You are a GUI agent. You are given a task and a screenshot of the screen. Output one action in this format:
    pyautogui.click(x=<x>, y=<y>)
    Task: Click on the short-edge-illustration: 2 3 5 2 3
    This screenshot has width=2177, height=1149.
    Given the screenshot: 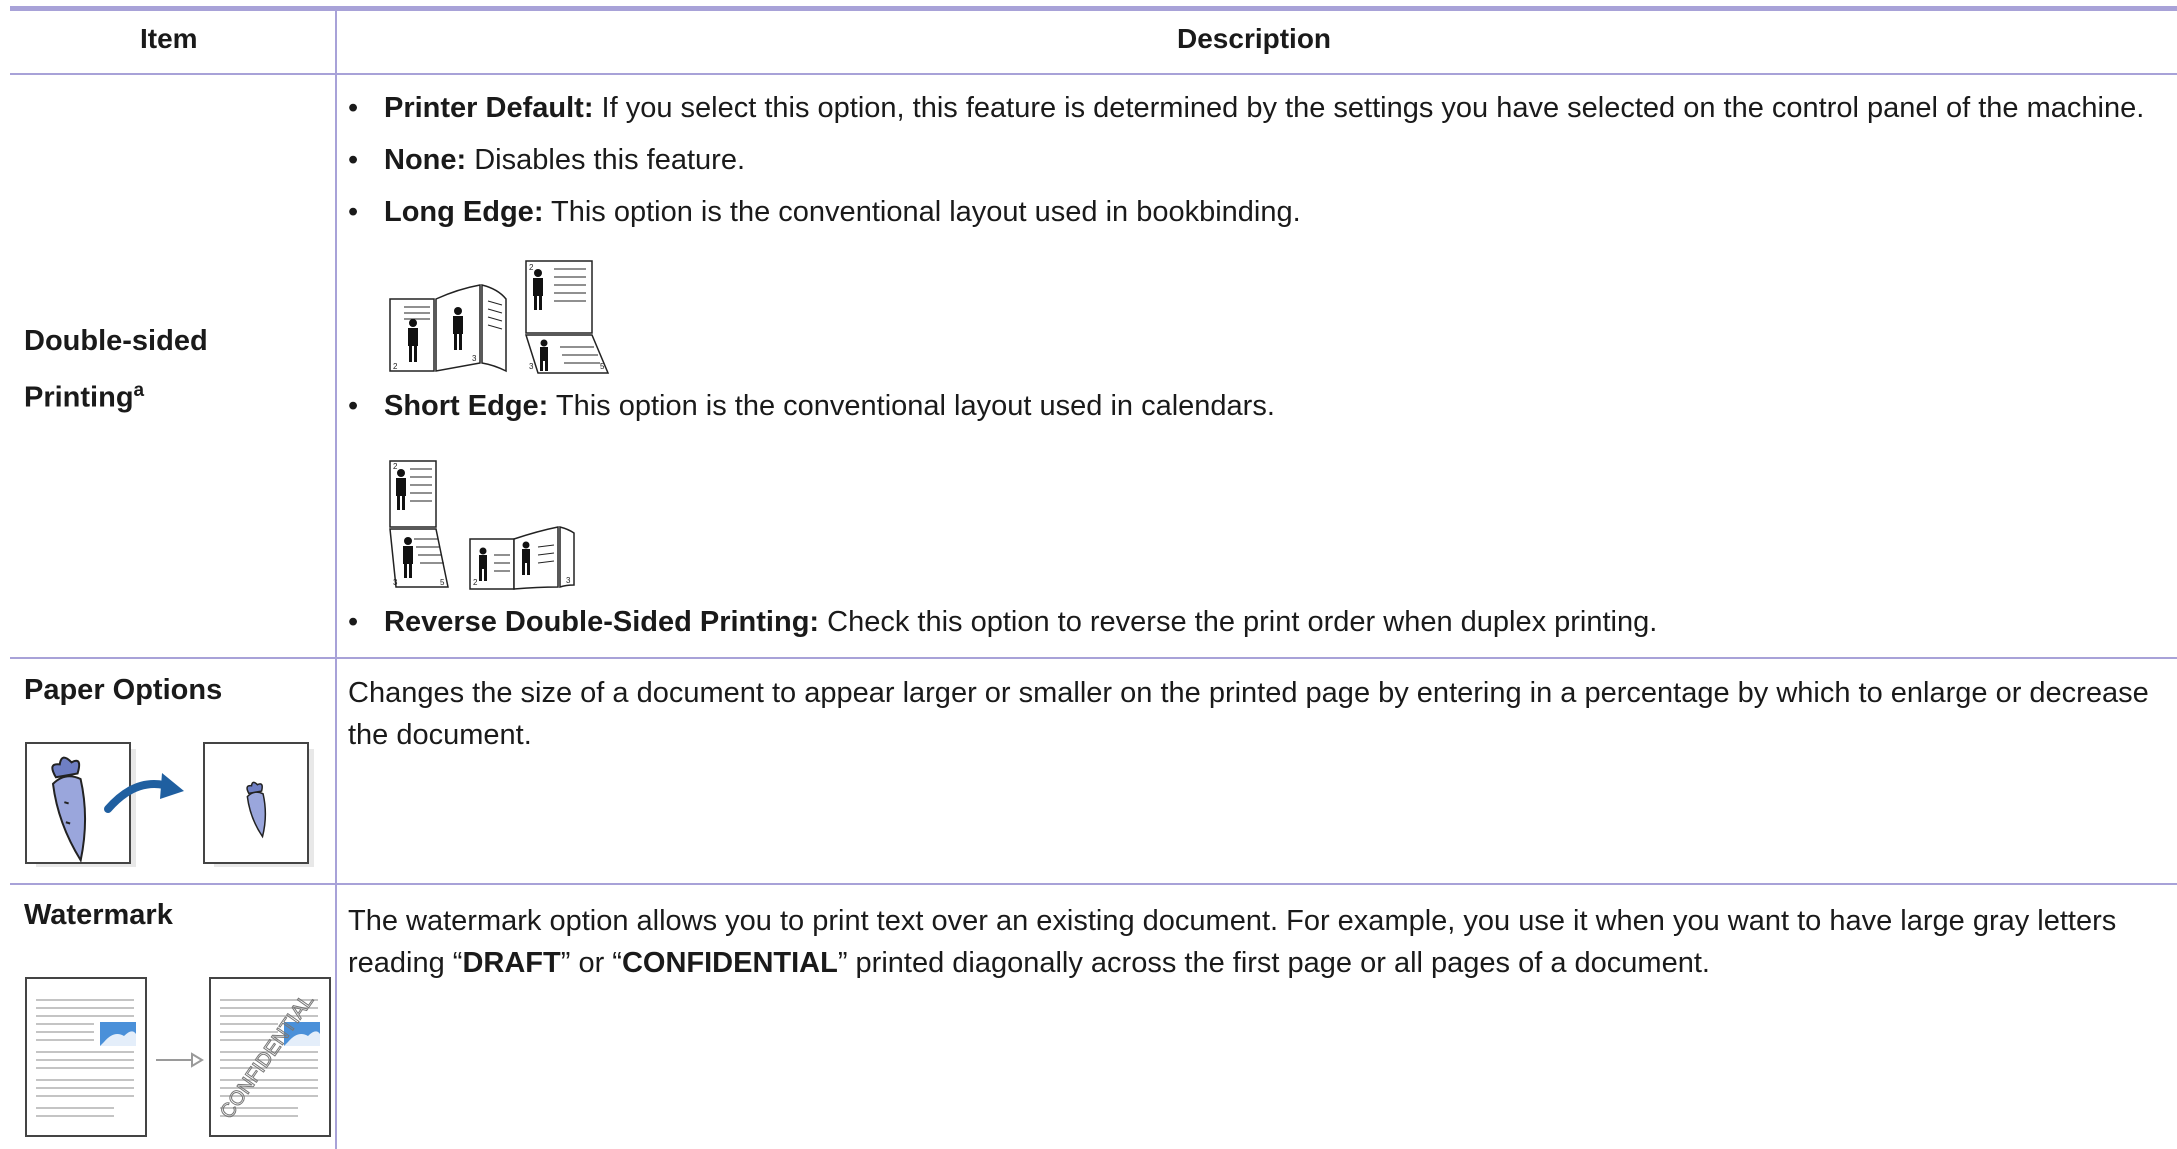 What is the action you would take?
    pyautogui.click(x=482, y=525)
    